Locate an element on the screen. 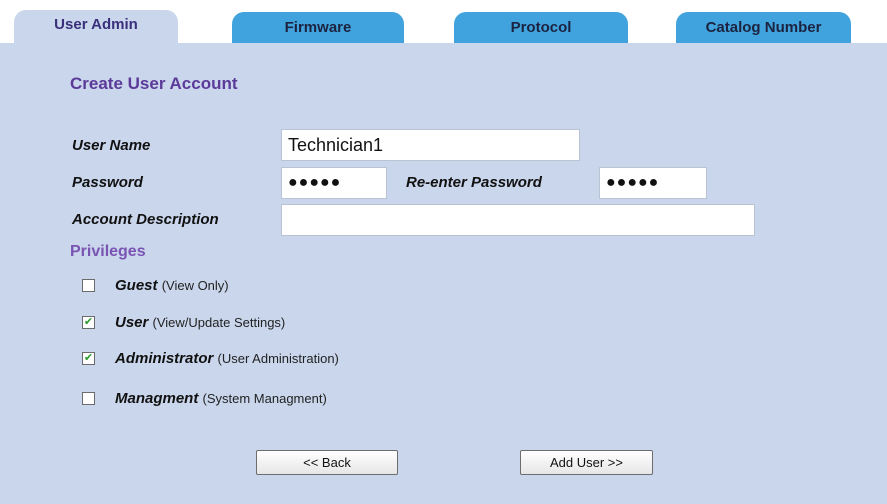 This screenshot has height=504, width=887. password-label: Password is located at coordinates (107, 182).